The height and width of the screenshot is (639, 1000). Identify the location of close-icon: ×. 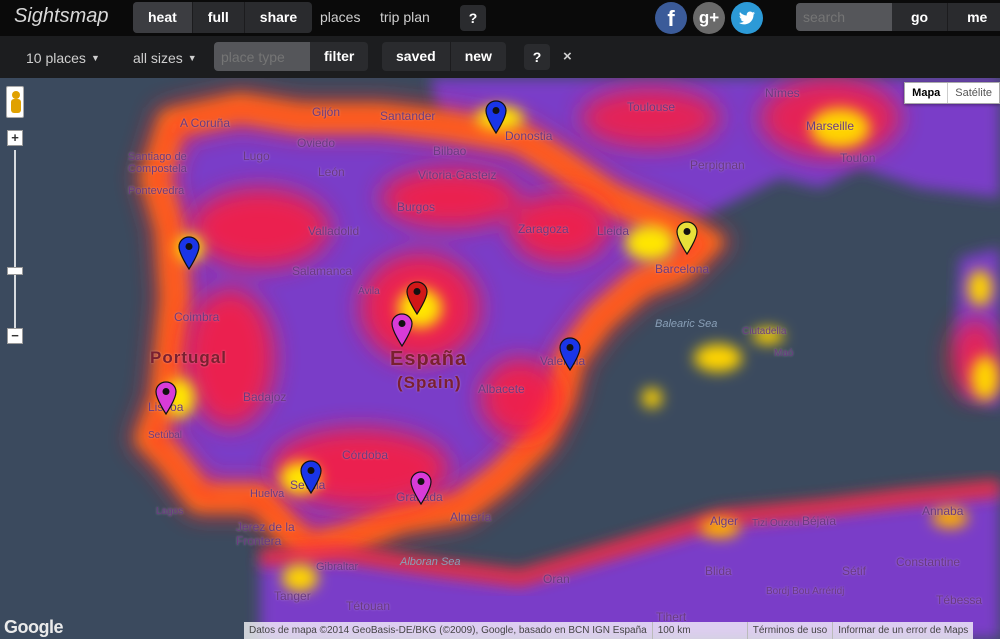
(567, 56).